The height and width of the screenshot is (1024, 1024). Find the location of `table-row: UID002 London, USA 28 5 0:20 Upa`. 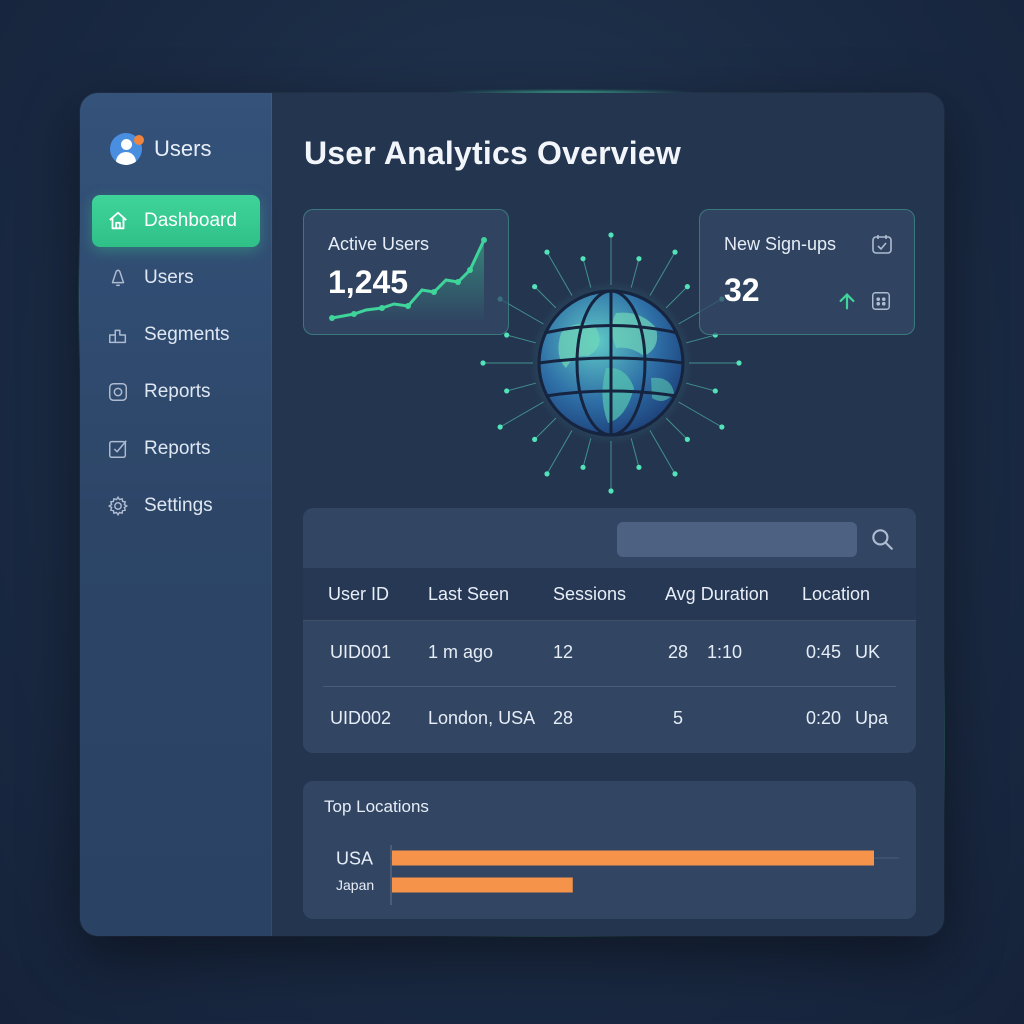

table-row: UID002 London, USA 28 5 0:20 Upa is located at coordinates (609, 719).